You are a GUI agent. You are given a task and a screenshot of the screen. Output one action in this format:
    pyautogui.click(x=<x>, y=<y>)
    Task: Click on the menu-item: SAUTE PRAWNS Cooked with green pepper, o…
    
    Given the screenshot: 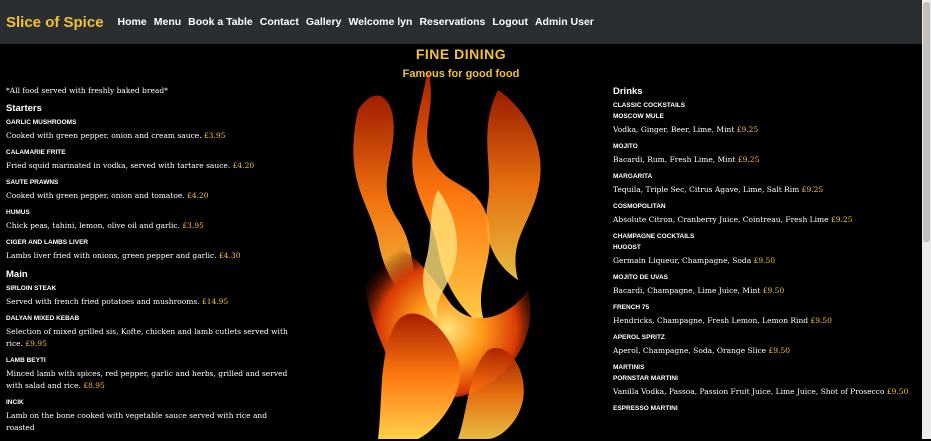 What is the action you would take?
    pyautogui.click(x=151, y=190)
    